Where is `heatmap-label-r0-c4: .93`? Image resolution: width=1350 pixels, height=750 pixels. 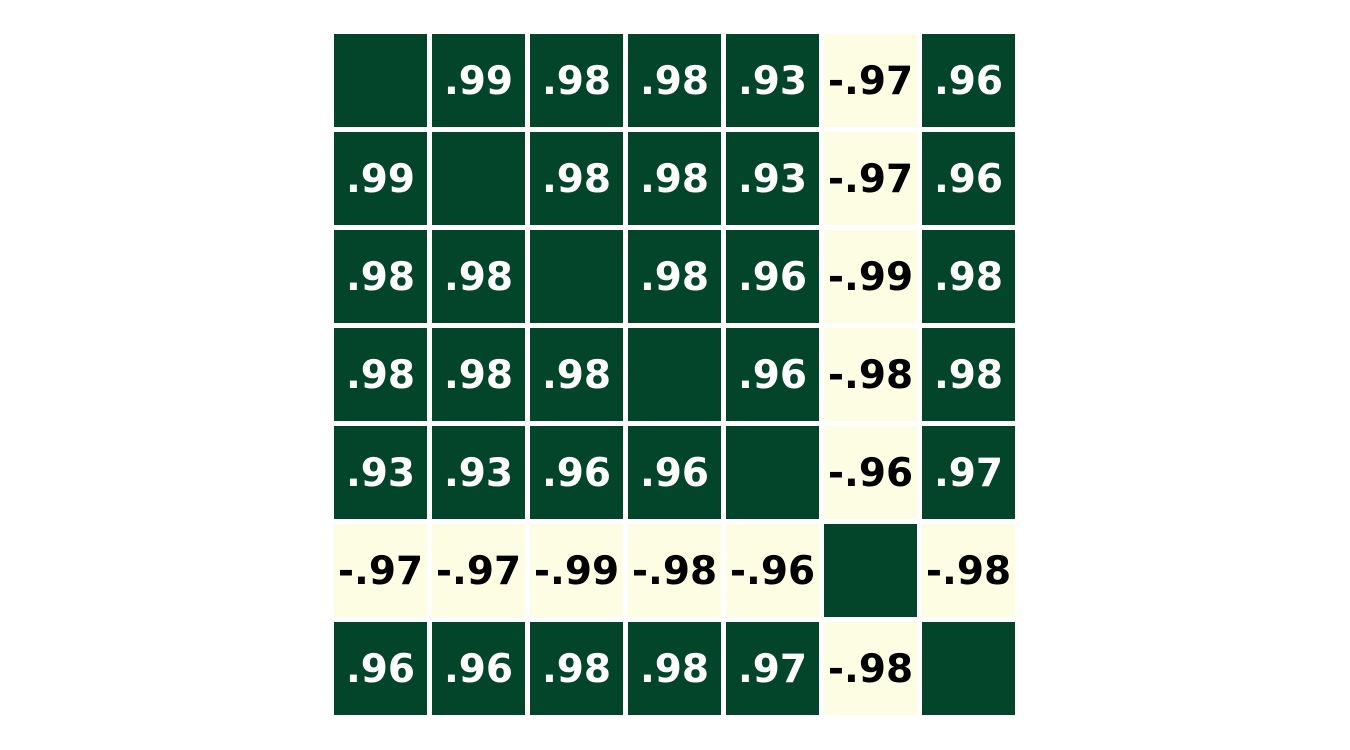
heatmap-label-r0-c4: .93 is located at coordinates (772, 81).